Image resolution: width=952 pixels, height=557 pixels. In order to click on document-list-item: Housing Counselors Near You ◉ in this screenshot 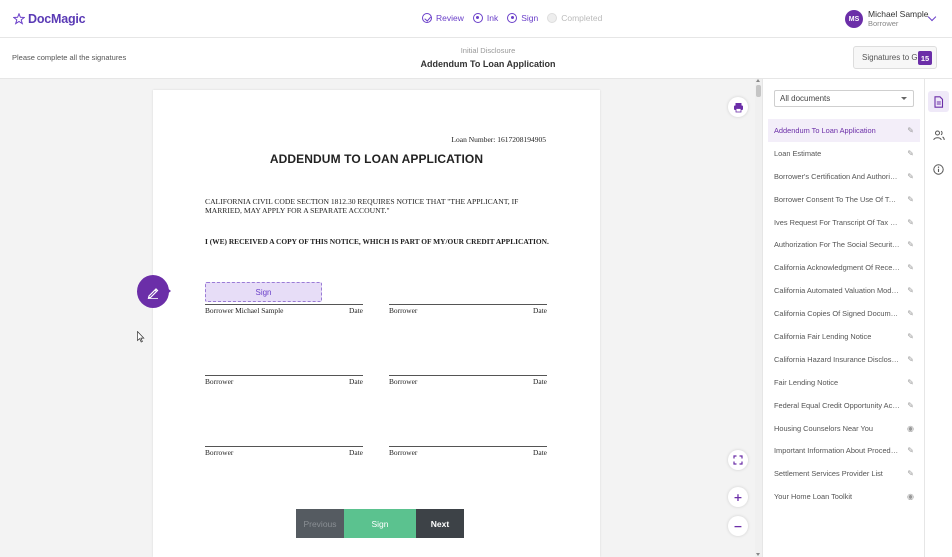, I will do `click(844, 428)`.